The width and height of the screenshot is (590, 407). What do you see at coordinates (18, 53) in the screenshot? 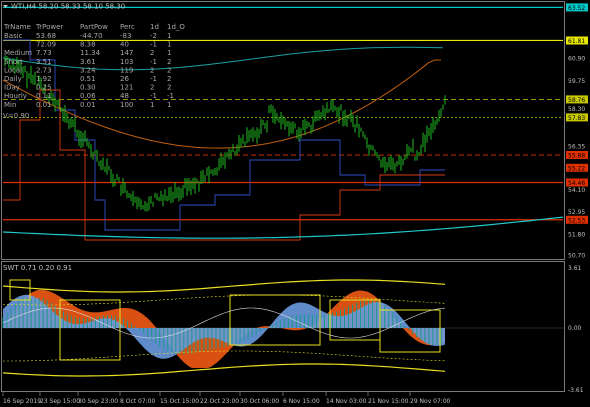
I see `table-cell: Medium` at bounding box center [18, 53].